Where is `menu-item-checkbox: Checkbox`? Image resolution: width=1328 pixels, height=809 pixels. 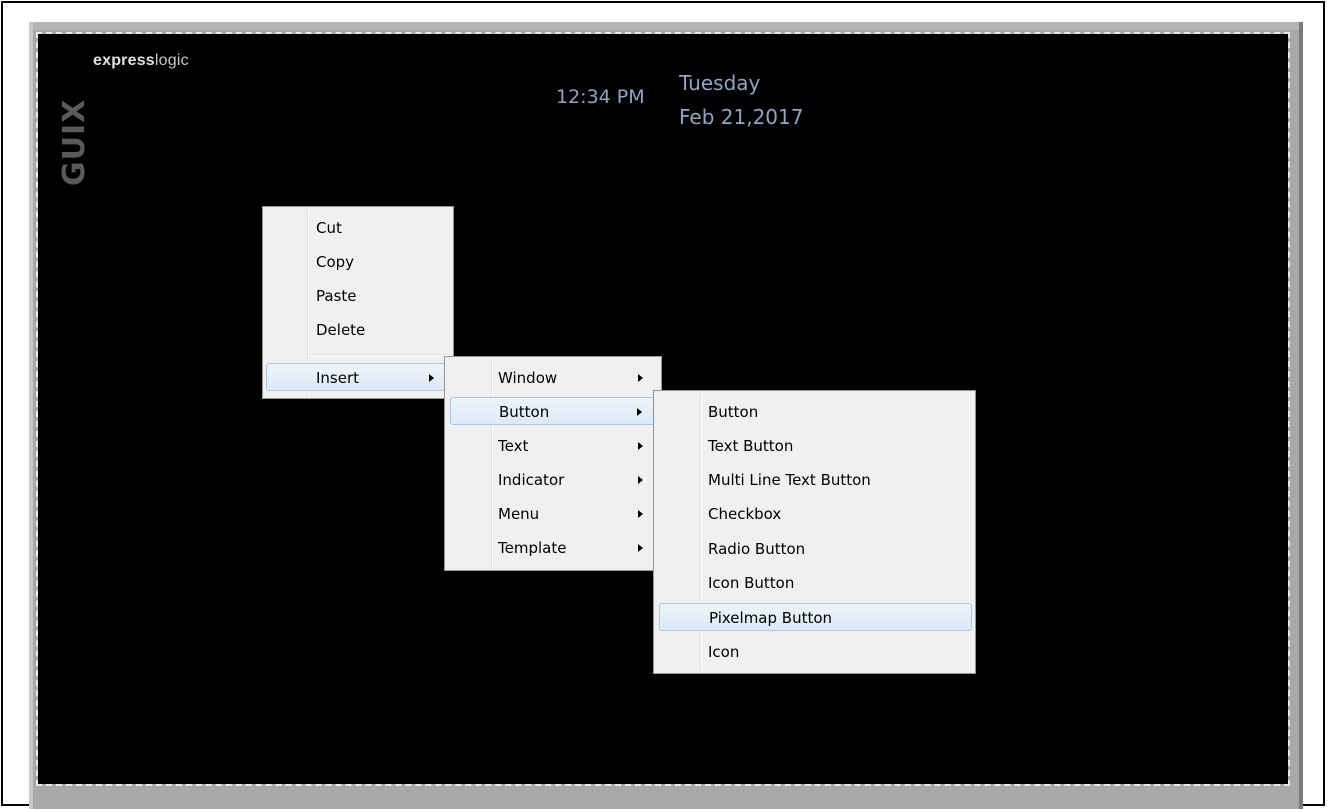
menu-item-checkbox: Checkbox is located at coordinates (814, 514).